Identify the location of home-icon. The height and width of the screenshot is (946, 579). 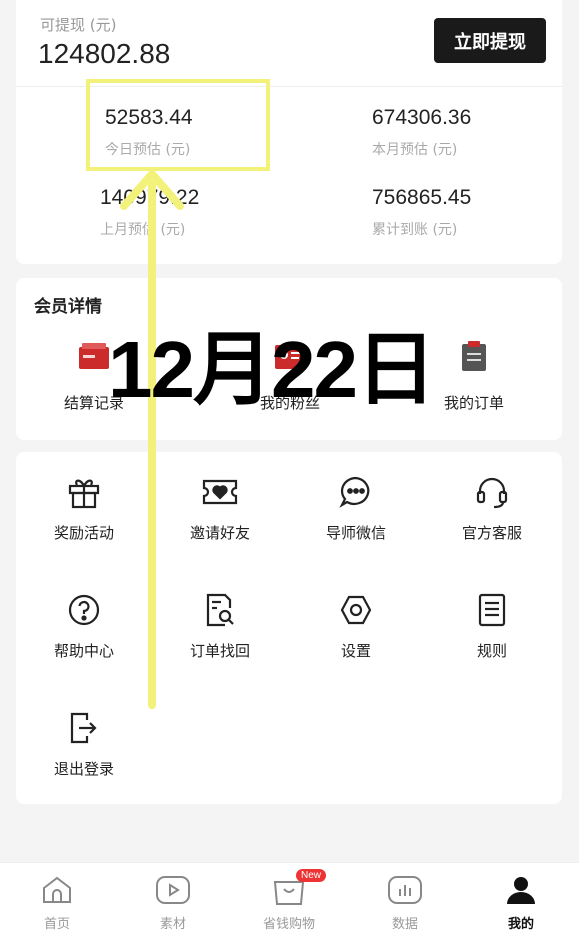
(57, 890).